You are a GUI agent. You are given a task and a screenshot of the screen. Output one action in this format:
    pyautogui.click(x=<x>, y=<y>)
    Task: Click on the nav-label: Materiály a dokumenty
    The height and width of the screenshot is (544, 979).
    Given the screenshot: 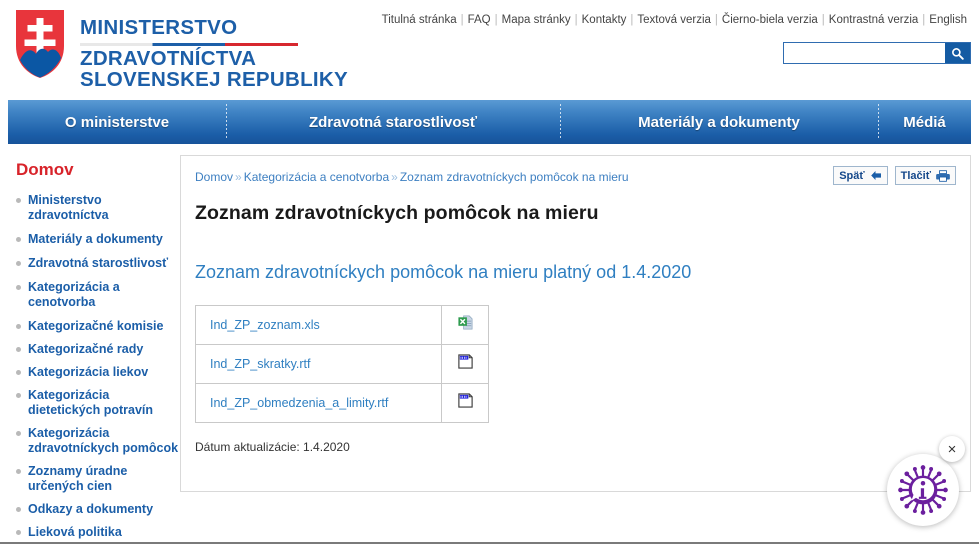 What is the action you would take?
    pyautogui.click(x=719, y=122)
    